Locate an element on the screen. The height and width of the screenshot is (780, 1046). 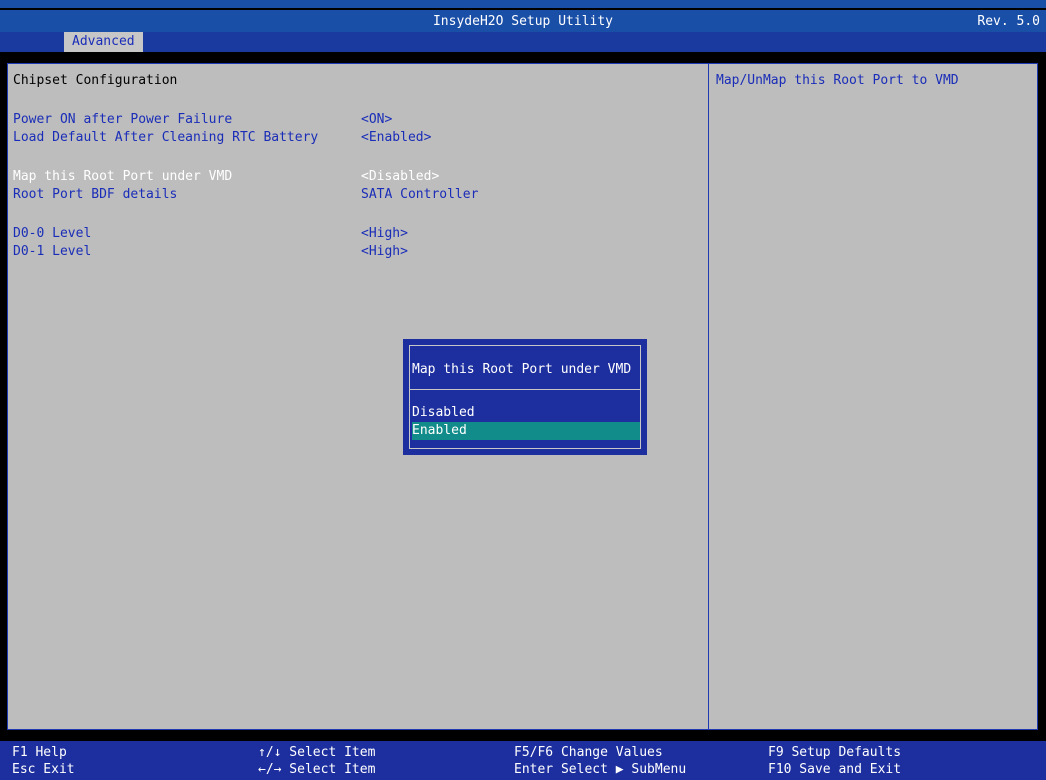
setting-label: Root Port BDF details is located at coordinates (95, 194).